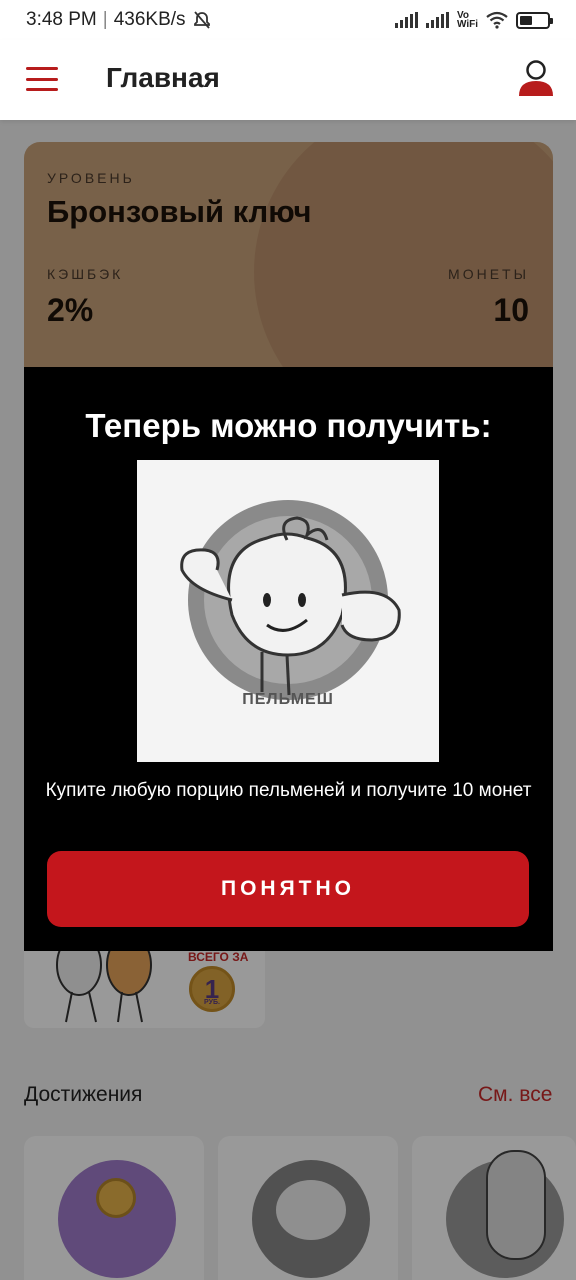  I want to click on wifi-icon, so click(497, 20).